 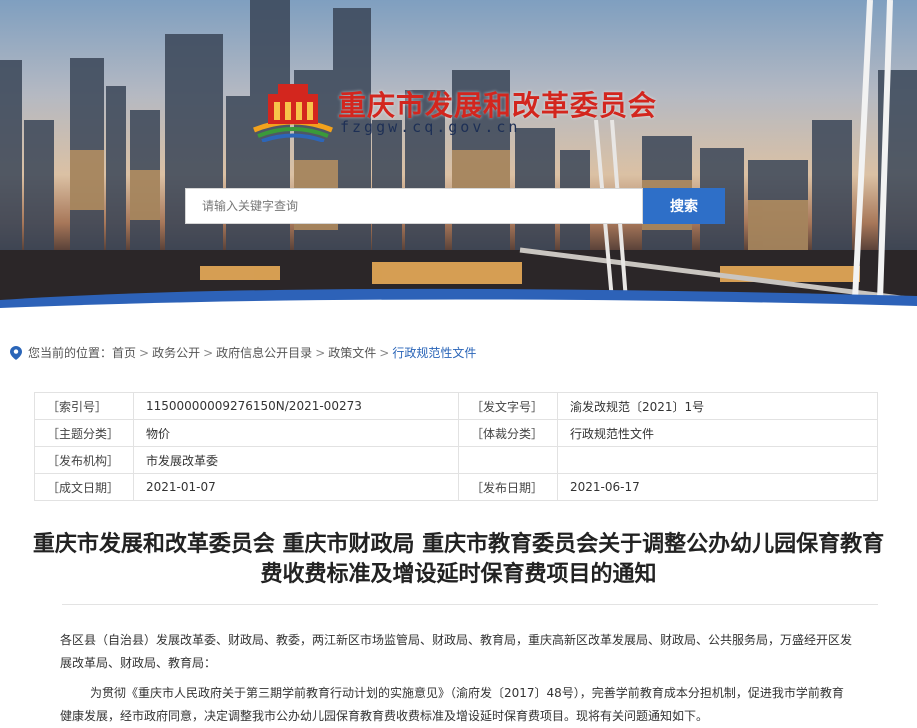 I want to click on empty-value, so click(x=717, y=460).